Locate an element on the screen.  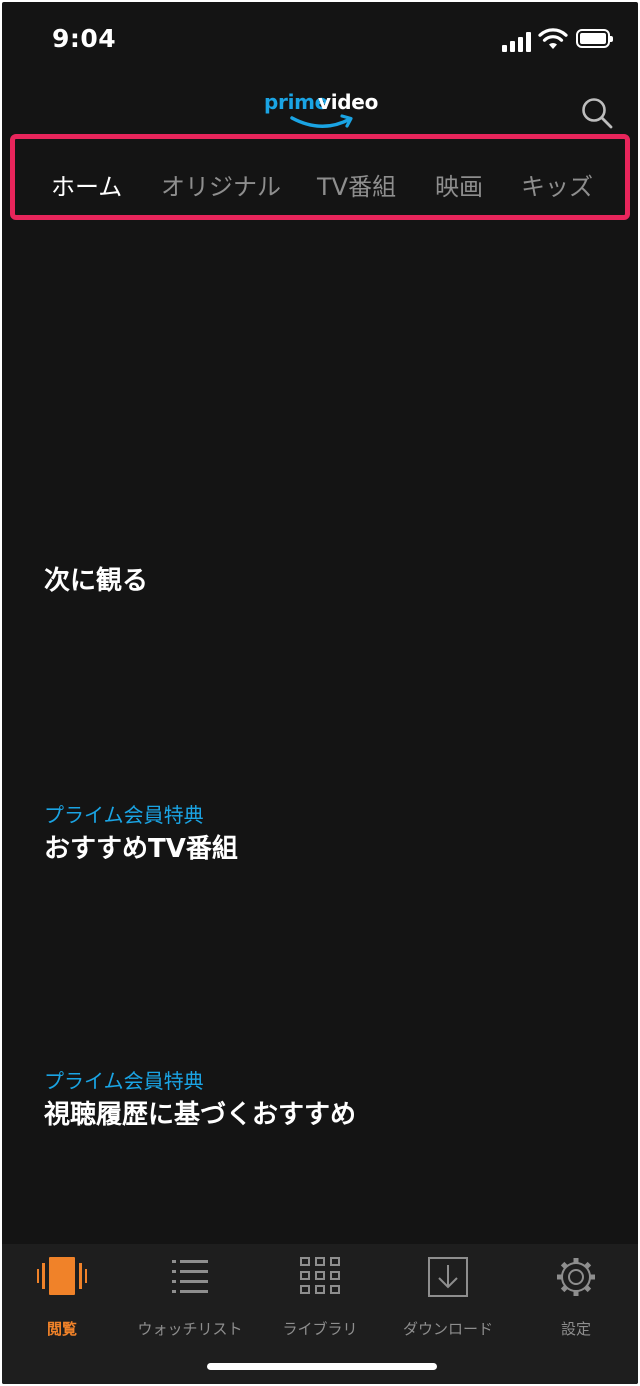
nav-watchlist: ウォッチリスト is located at coordinates (190, 1301).